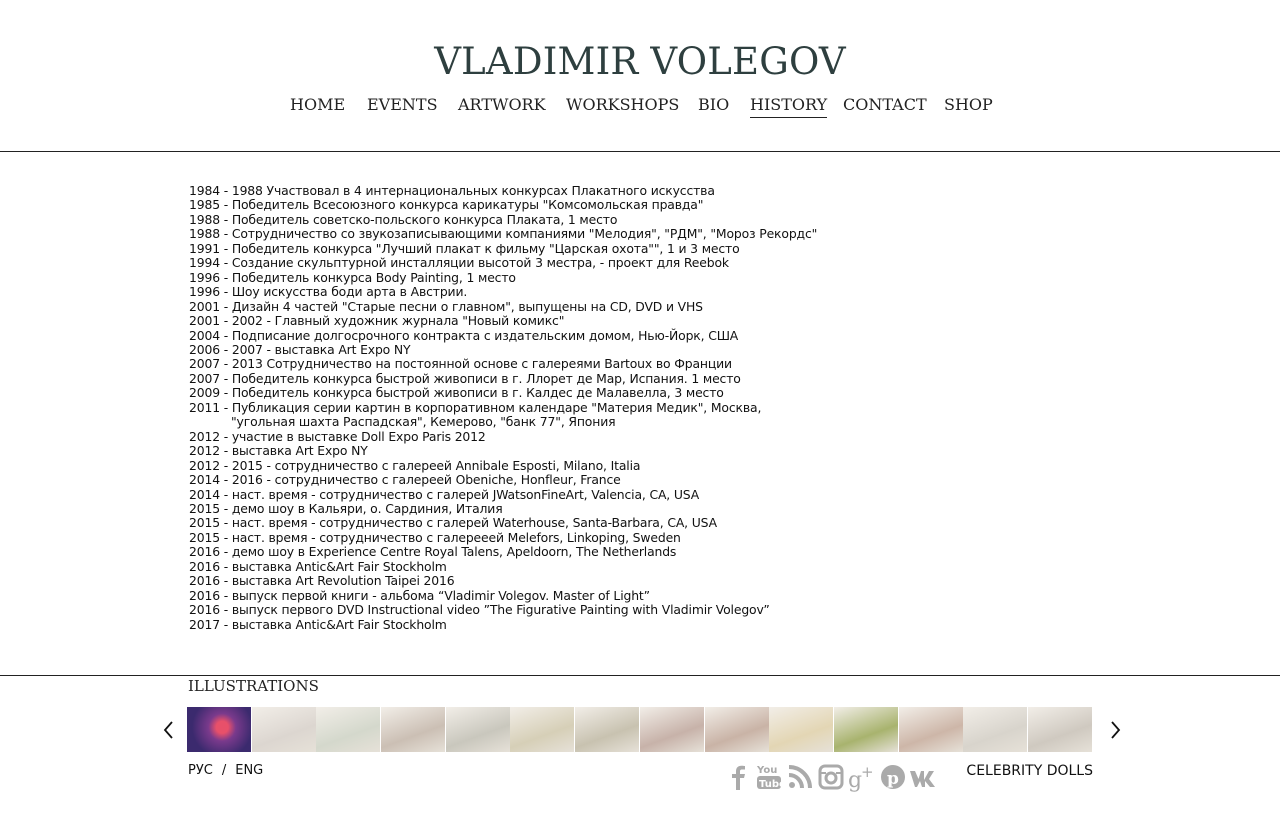  I want to click on lang-en-link: ENG, so click(249, 770).